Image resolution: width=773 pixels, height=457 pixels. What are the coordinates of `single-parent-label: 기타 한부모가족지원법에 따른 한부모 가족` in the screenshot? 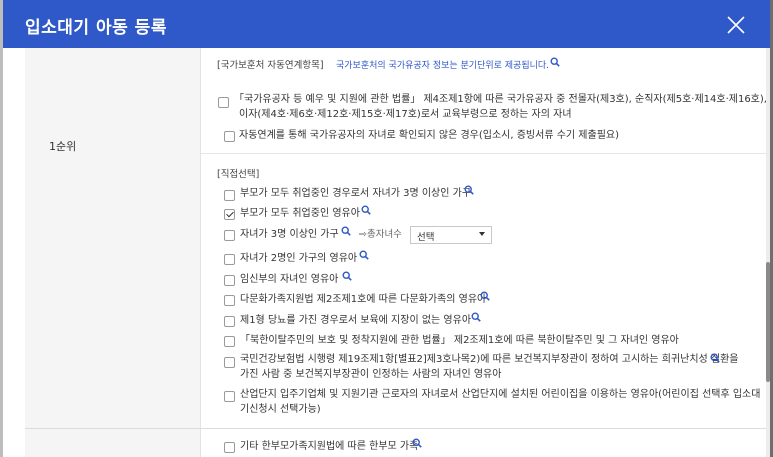 It's located at (329, 446).